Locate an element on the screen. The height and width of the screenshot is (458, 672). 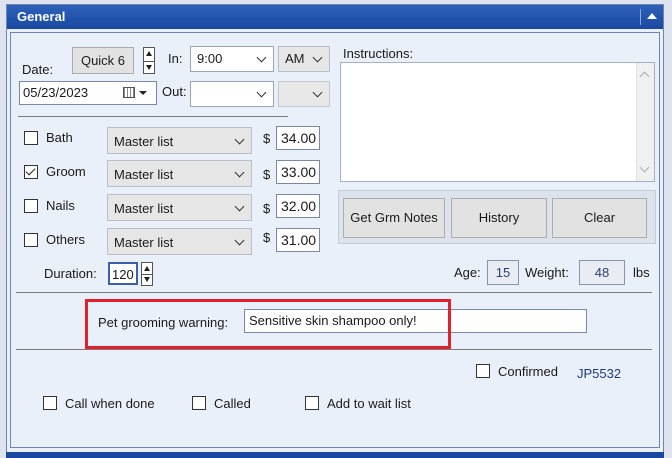
groom-currency: $ is located at coordinates (267, 174).